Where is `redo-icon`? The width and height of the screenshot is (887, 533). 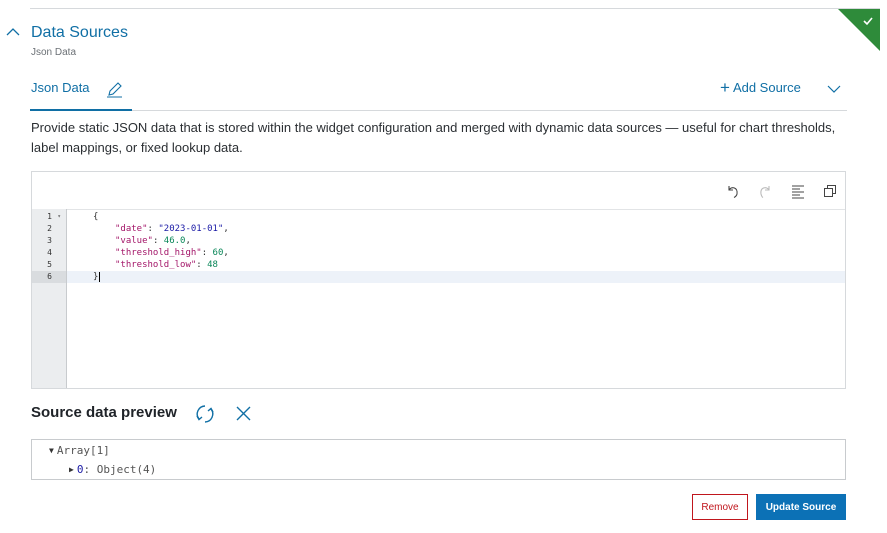
redo-icon is located at coordinates (765, 191).